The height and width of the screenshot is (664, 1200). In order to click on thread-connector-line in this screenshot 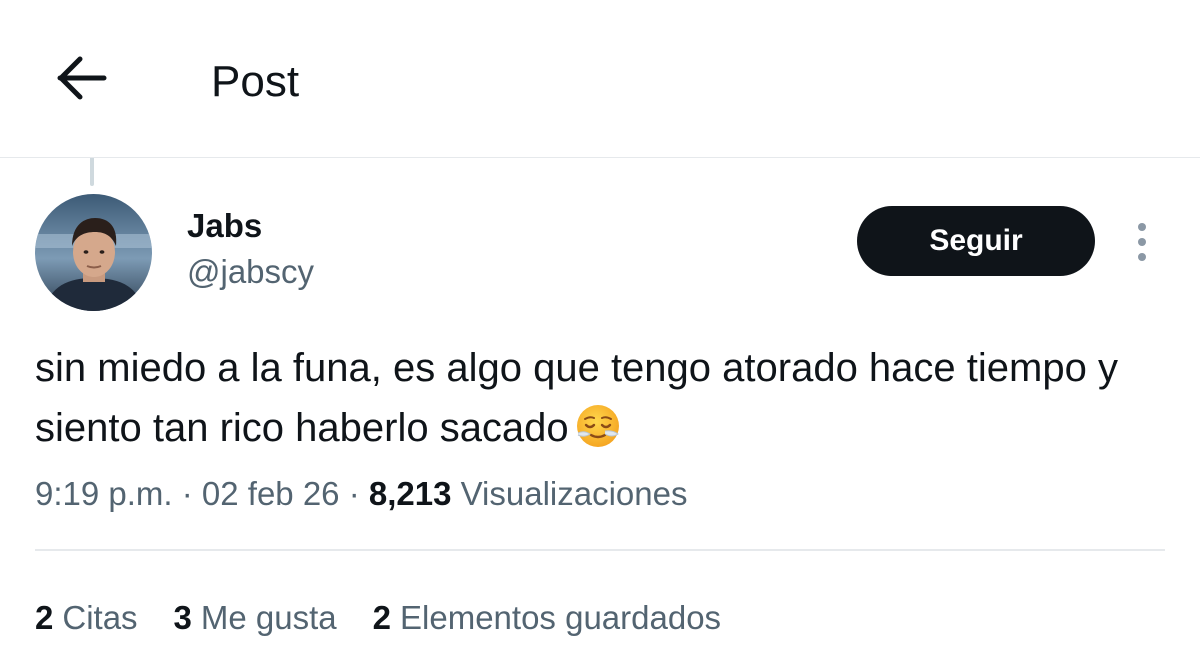, I will do `click(92, 172)`.